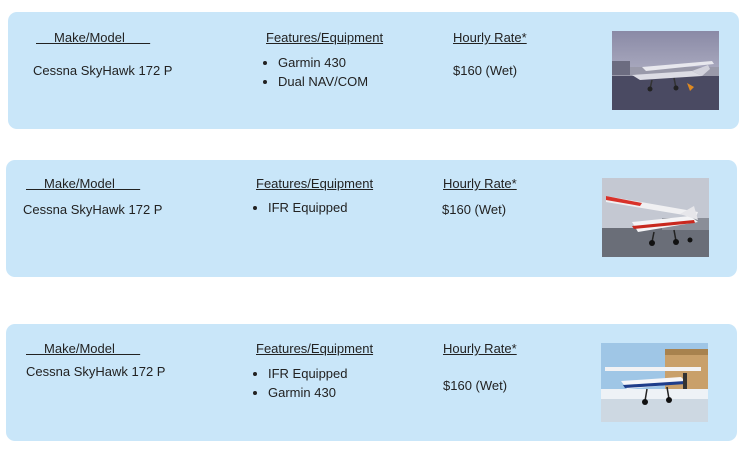  I want to click on features-list: IFR Equipped, so click(295, 207).